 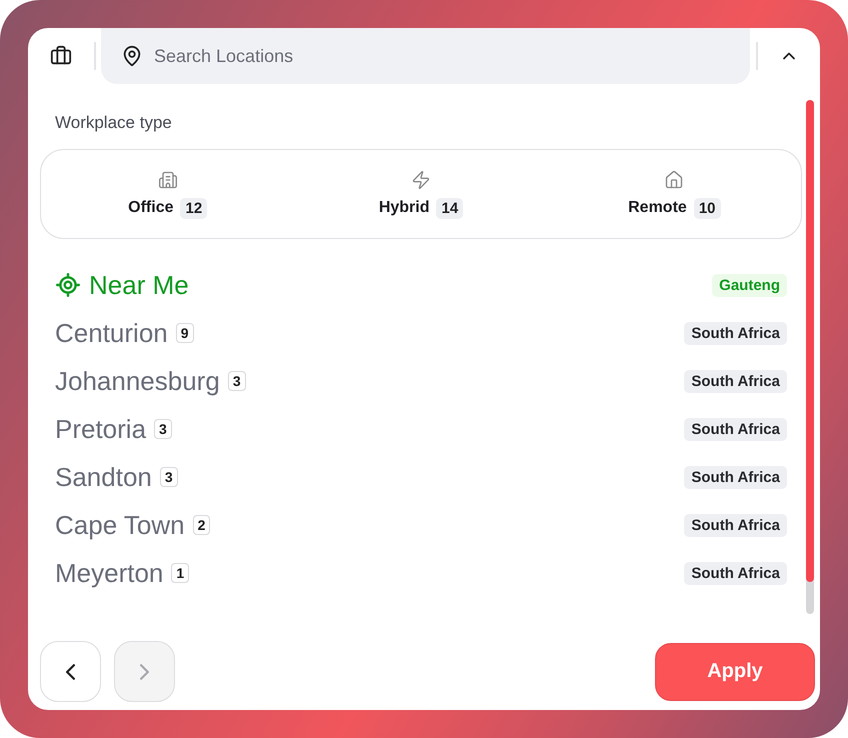 I want to click on option-label: Office, so click(x=151, y=208).